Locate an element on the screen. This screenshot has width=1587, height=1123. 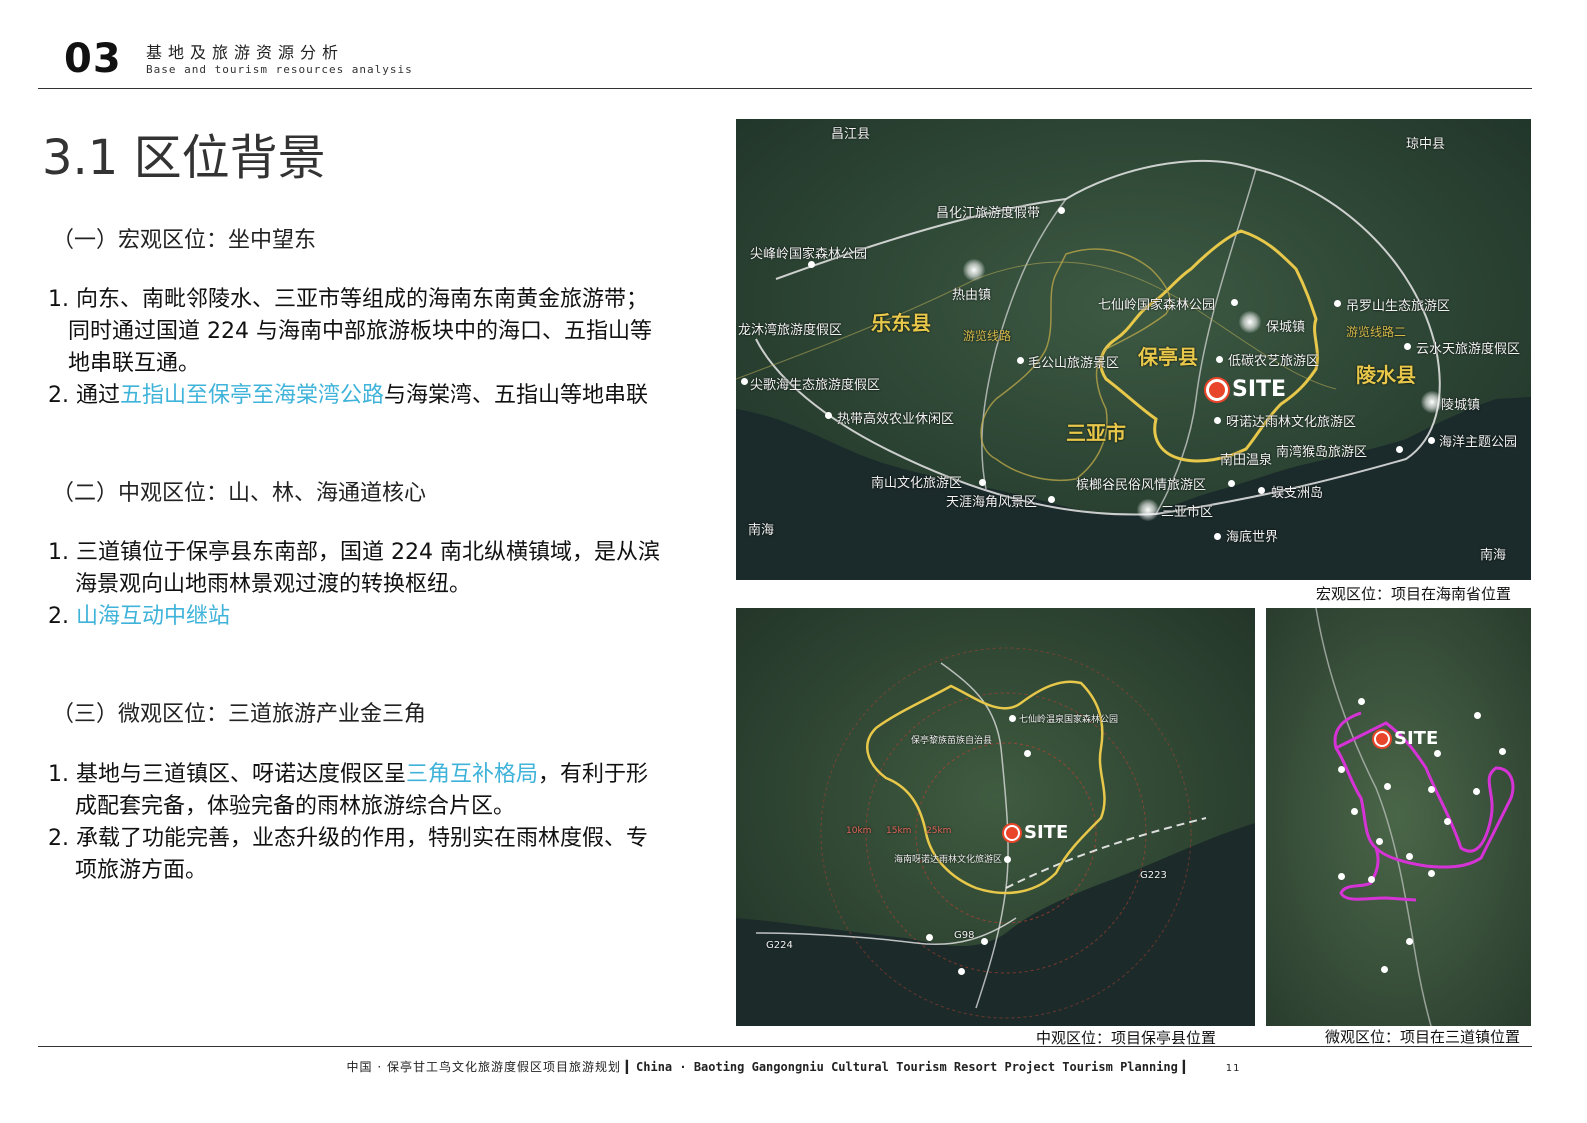
macro-item-1-line1: 1. 向东、南毗邻陵水、三亚市等组成的海南东南黄金旅游带； is located at coordinates (348, 299).